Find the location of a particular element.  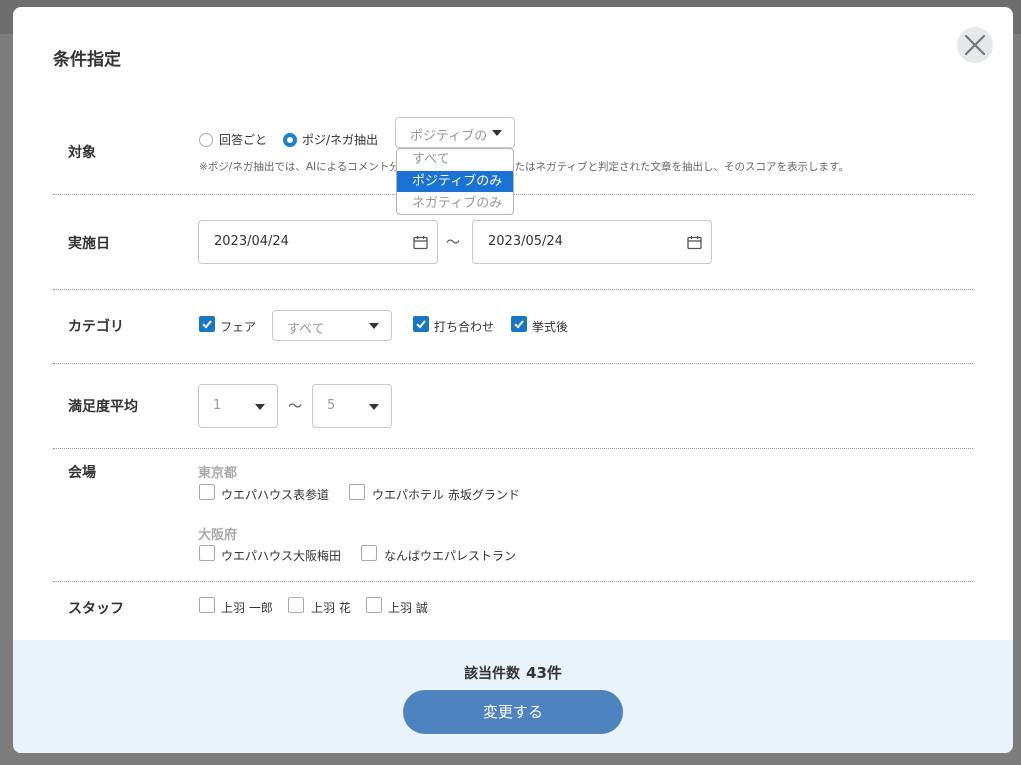

category-checkbox-after-ceremony is located at coordinates (519, 324).